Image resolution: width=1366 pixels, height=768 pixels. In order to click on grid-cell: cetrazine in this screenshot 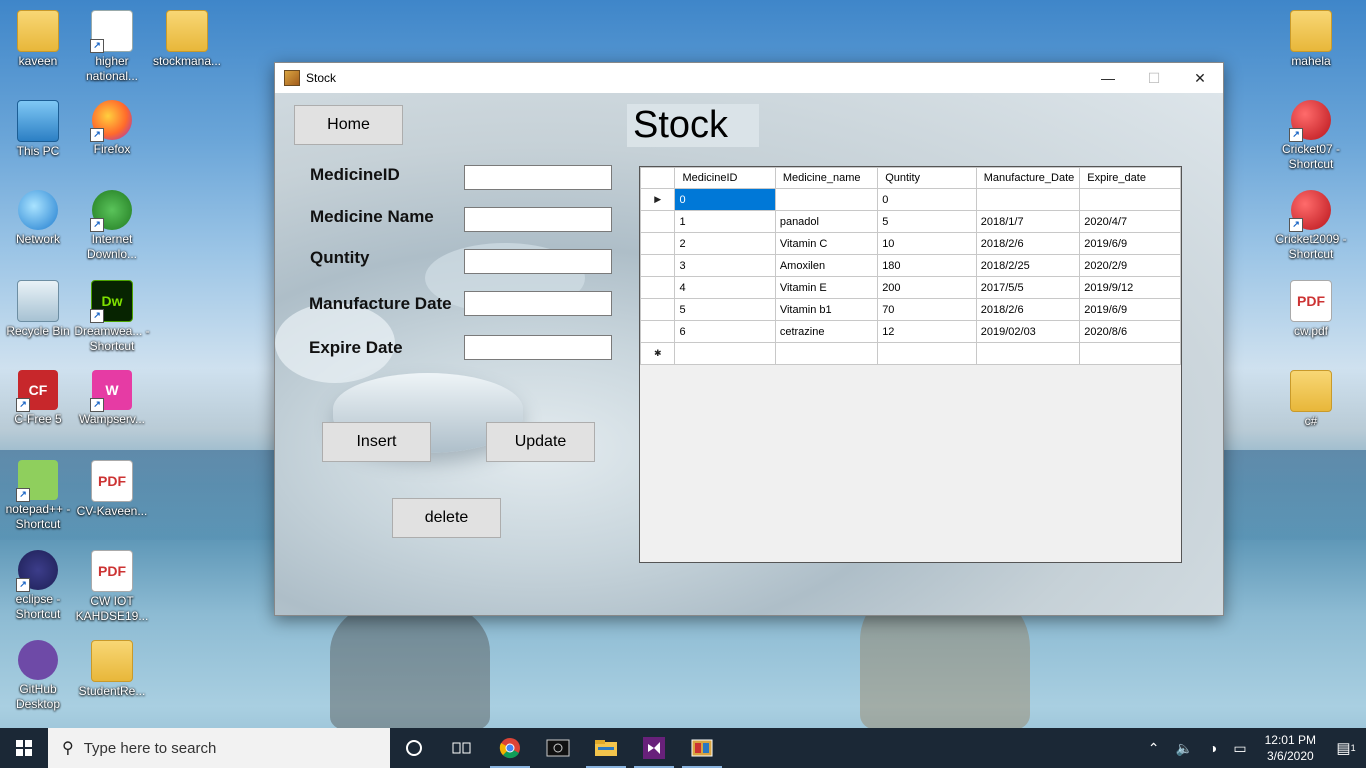, I will do `click(826, 331)`.